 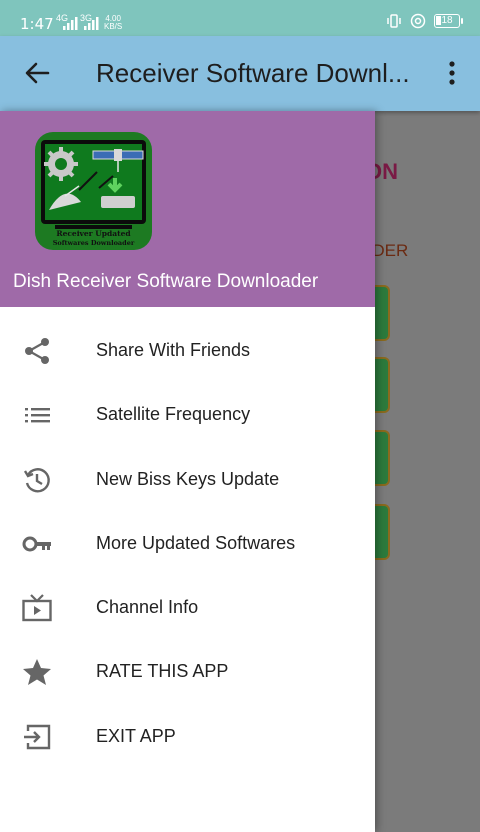 What do you see at coordinates (386, 171) in the screenshot?
I see `main-title-fragment: ON` at bounding box center [386, 171].